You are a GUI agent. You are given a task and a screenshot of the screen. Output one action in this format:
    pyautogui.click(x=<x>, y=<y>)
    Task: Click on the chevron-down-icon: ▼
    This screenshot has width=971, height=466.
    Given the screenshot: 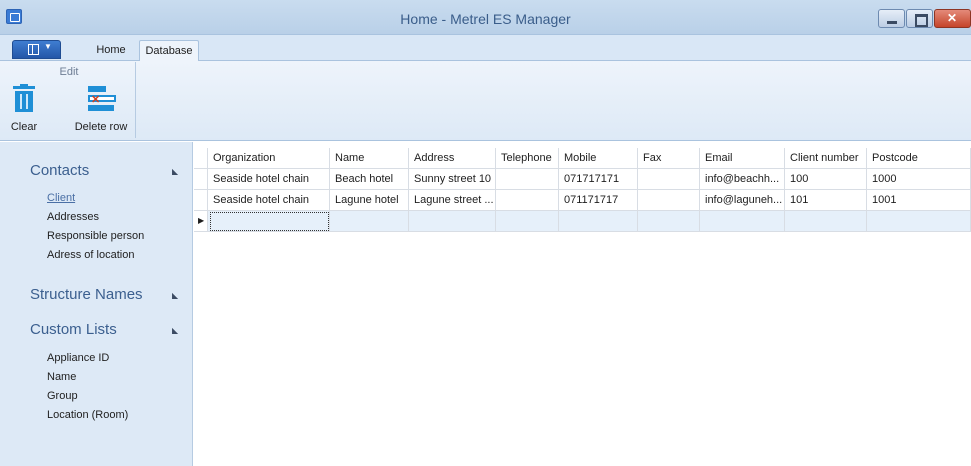 What is the action you would take?
    pyautogui.click(x=48, y=46)
    